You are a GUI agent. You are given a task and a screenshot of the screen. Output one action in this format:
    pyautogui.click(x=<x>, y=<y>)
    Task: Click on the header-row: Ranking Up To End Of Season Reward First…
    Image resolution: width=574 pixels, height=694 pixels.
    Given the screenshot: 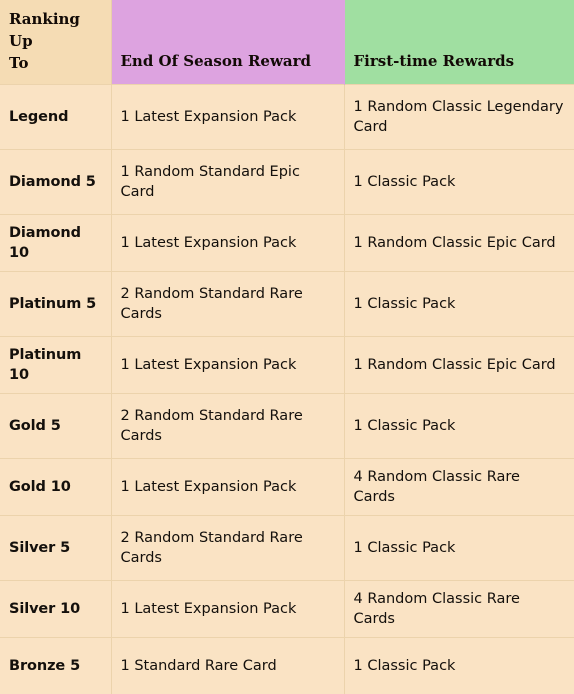 What is the action you would take?
    pyautogui.click(x=287, y=42)
    